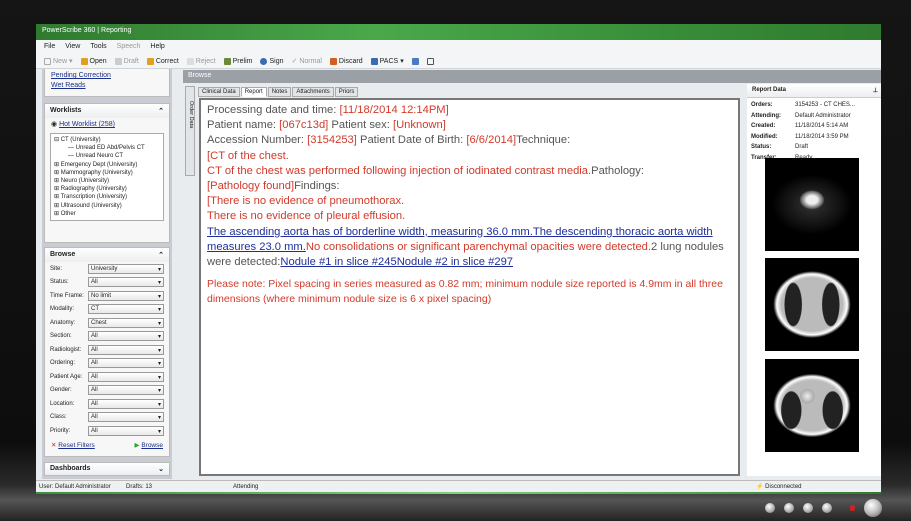 Image resolution: width=911 pixels, height=521 pixels. What do you see at coordinates (338, 262) in the screenshot?
I see `nodule-1-link: Nodule #1 in slice #245` at bounding box center [338, 262].